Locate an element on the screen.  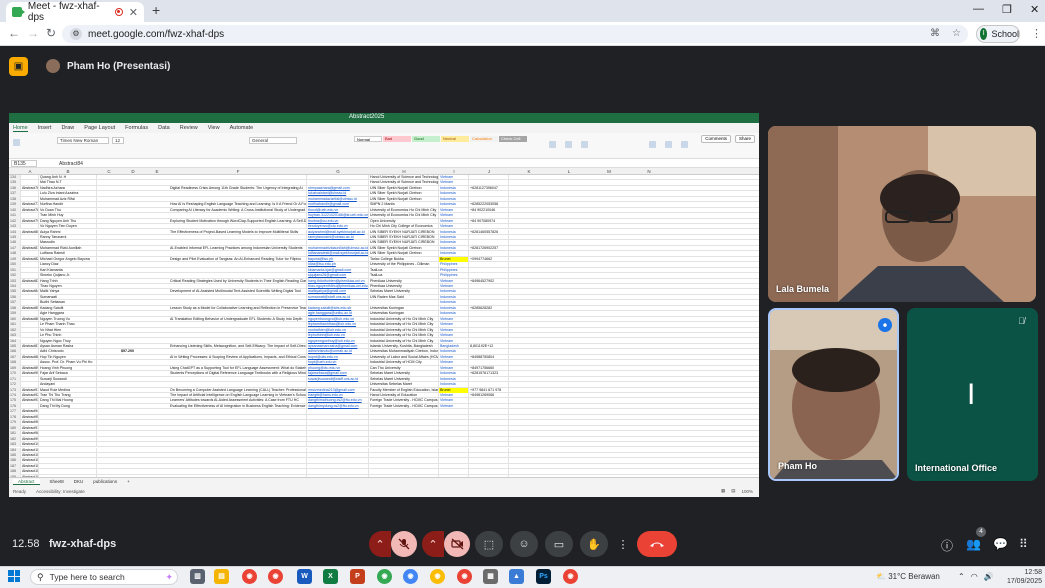
minimize-icon: — is located at coordinates (978, 9).